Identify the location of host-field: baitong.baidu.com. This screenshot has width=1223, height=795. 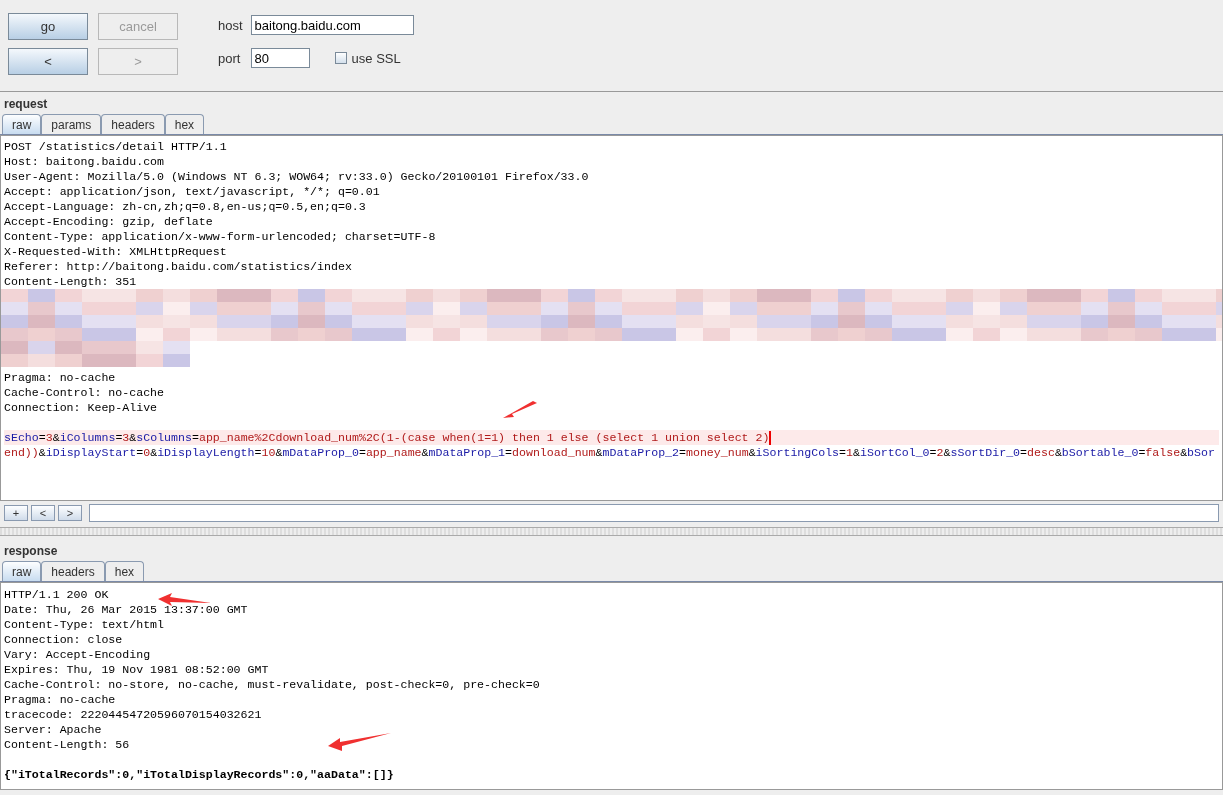
(332, 25).